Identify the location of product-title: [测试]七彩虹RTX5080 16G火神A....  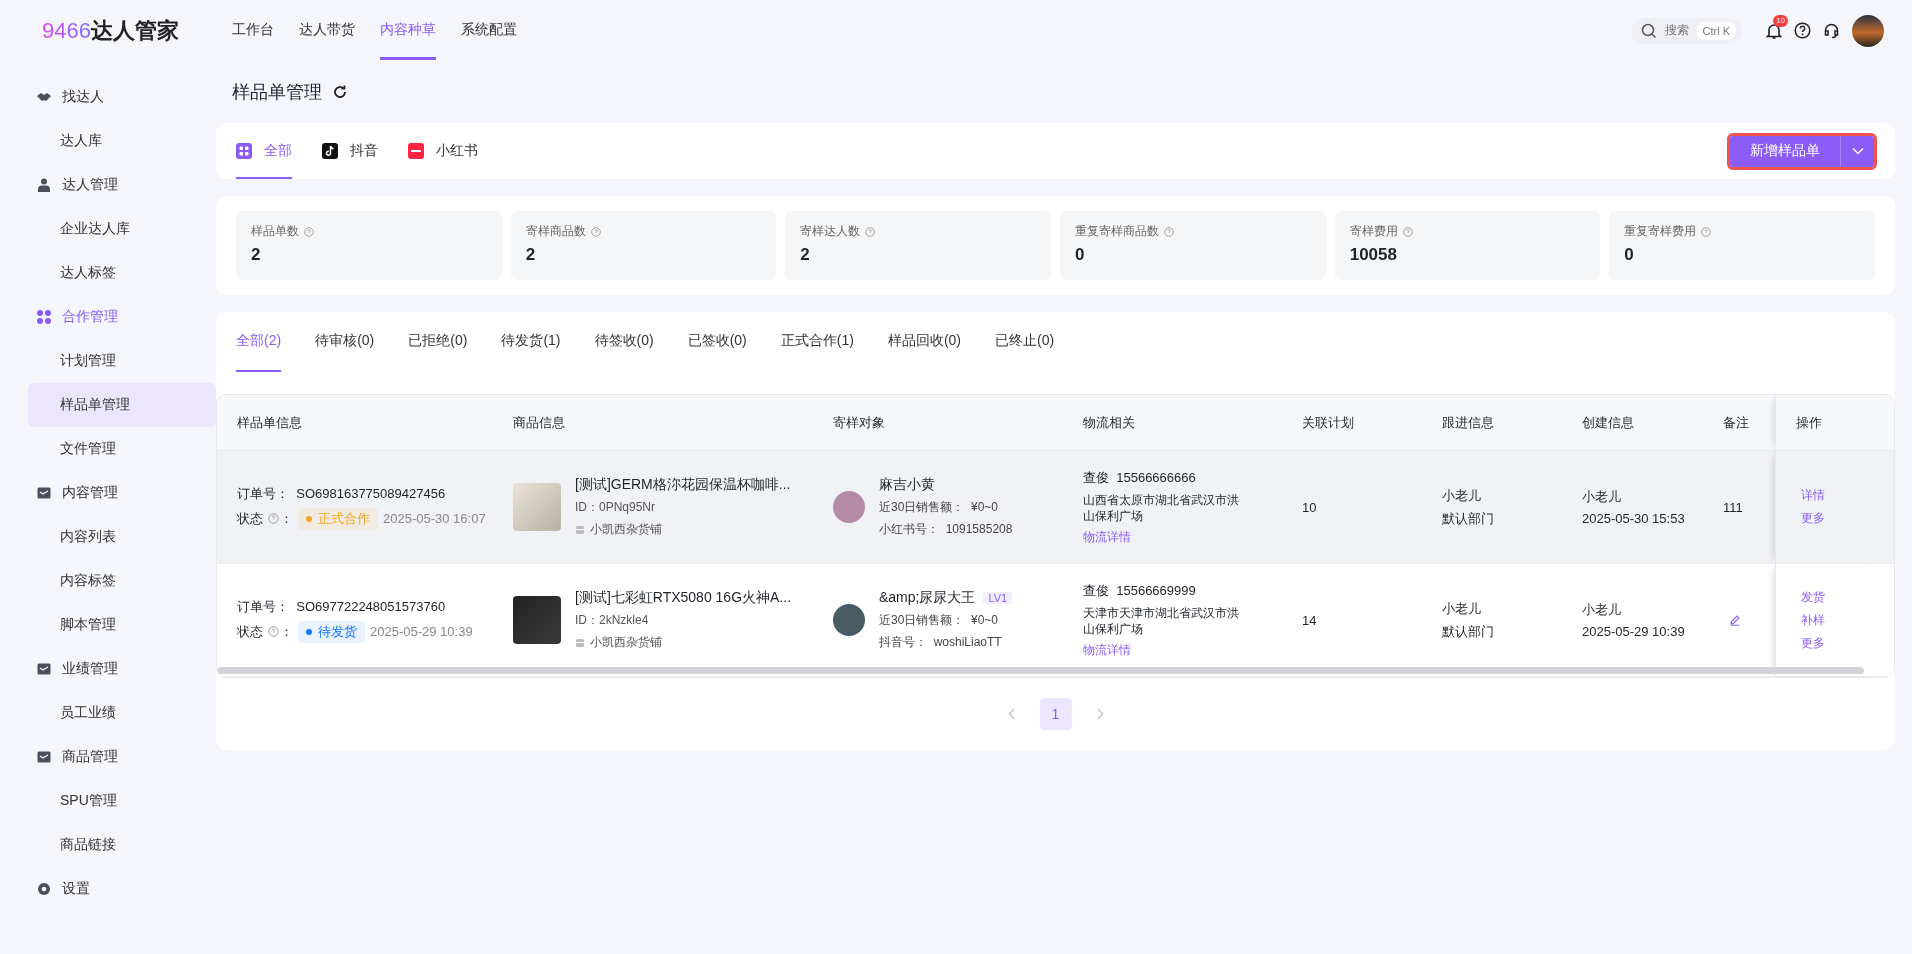
(683, 598).